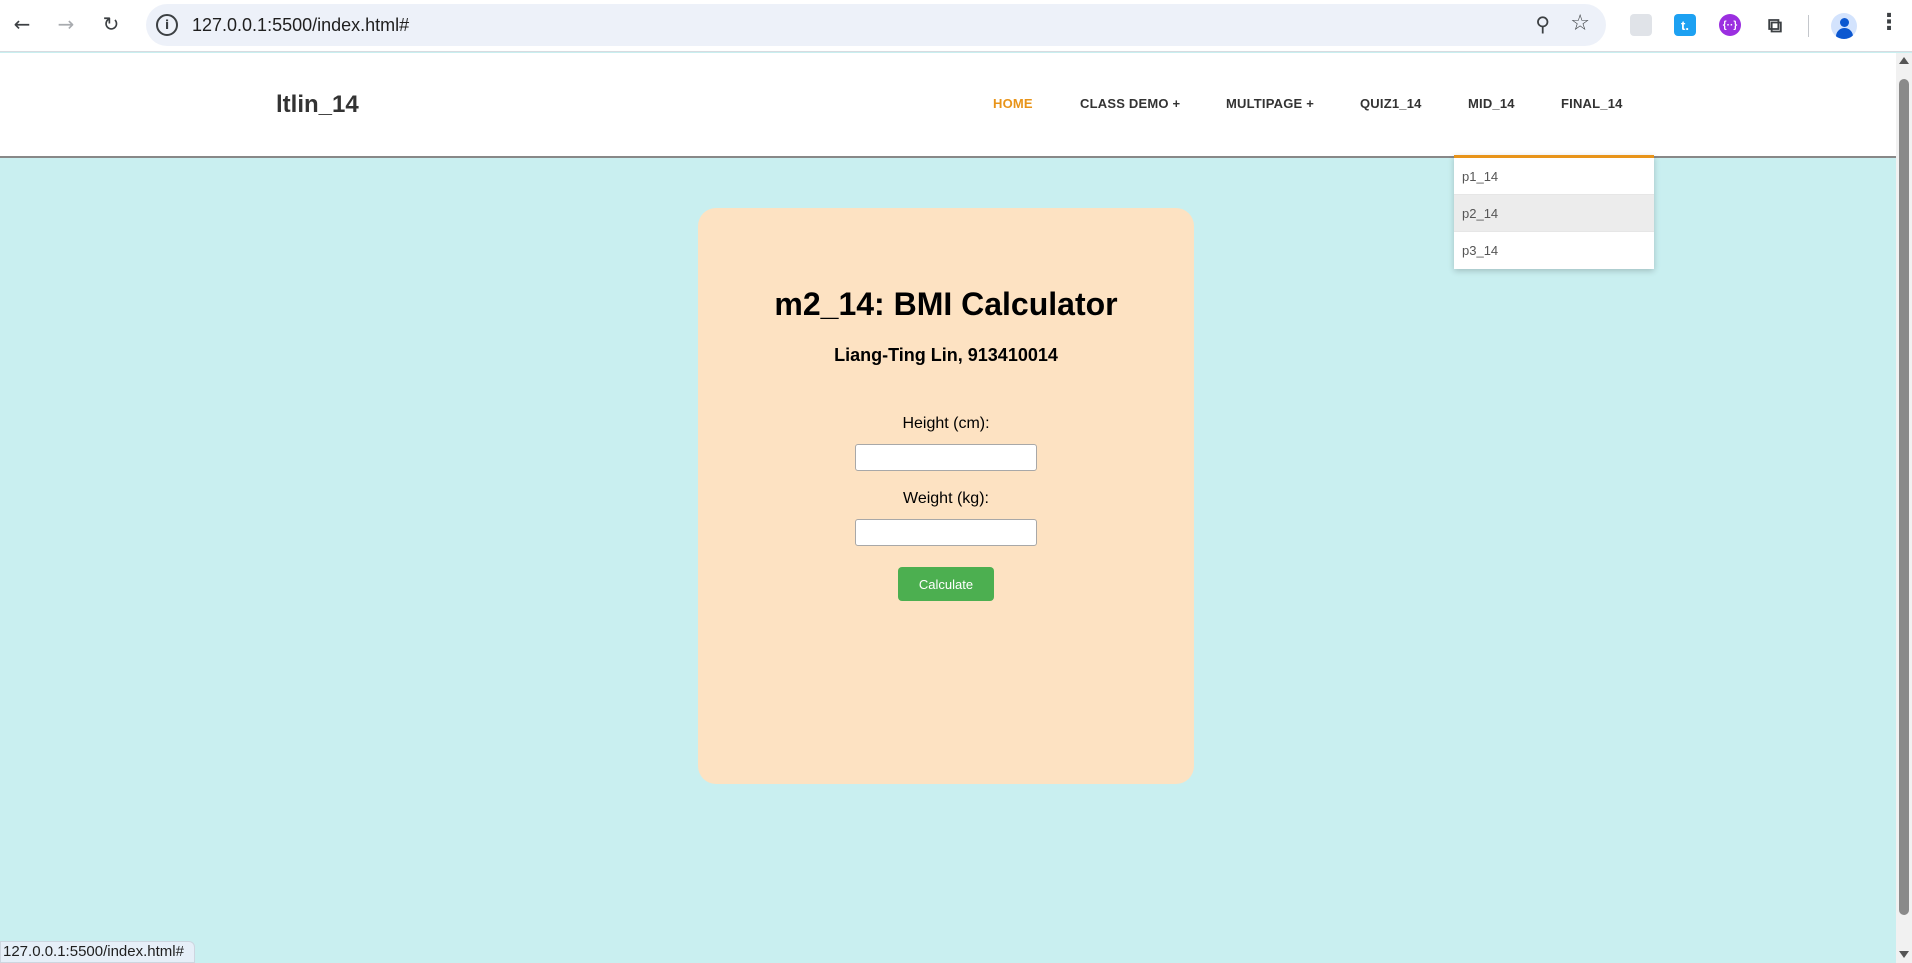 This screenshot has width=1912, height=963. I want to click on profile-avatar-icon, so click(1844, 26).